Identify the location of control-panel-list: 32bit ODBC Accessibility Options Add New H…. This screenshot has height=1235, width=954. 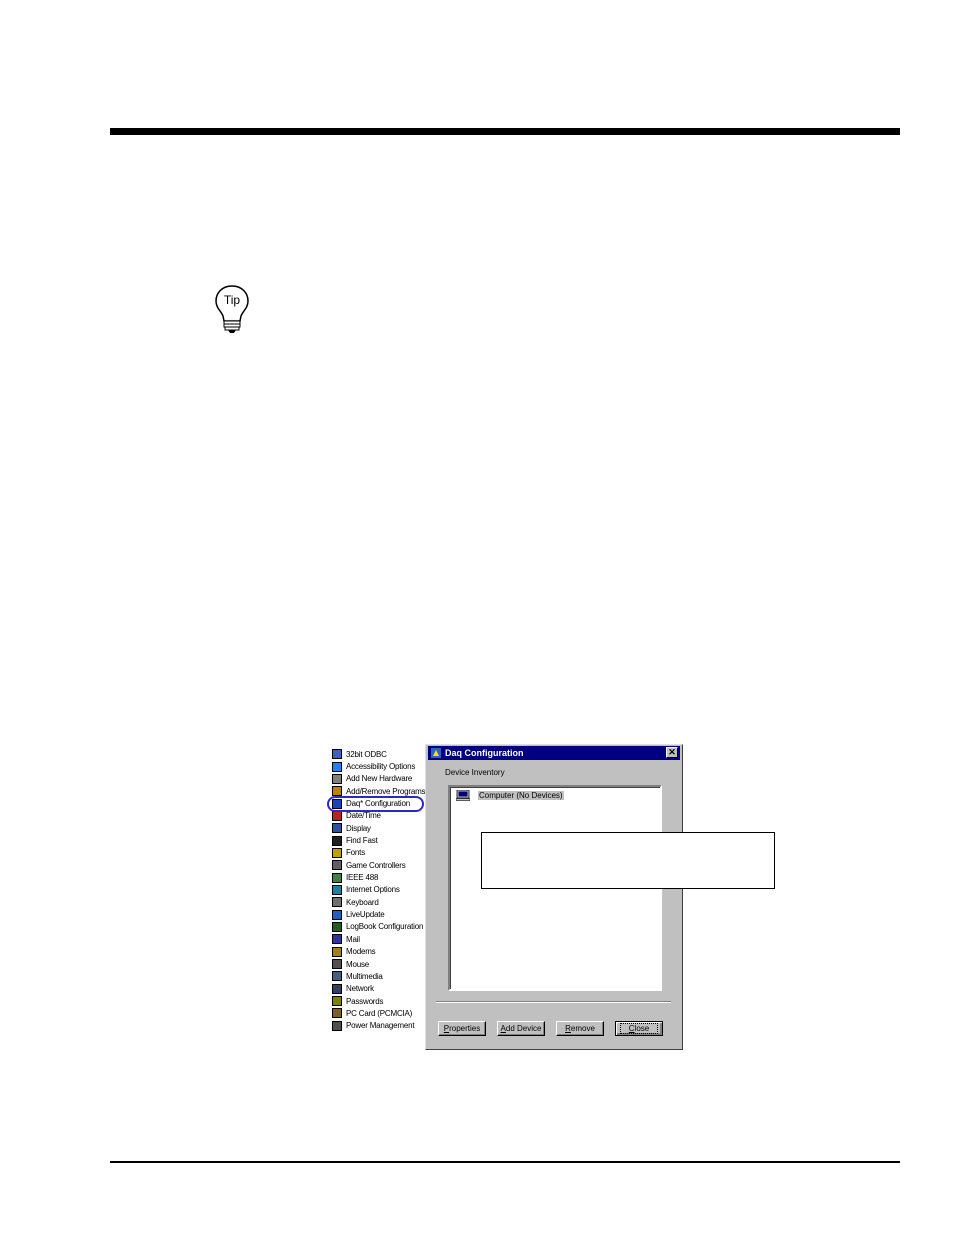
(380, 890).